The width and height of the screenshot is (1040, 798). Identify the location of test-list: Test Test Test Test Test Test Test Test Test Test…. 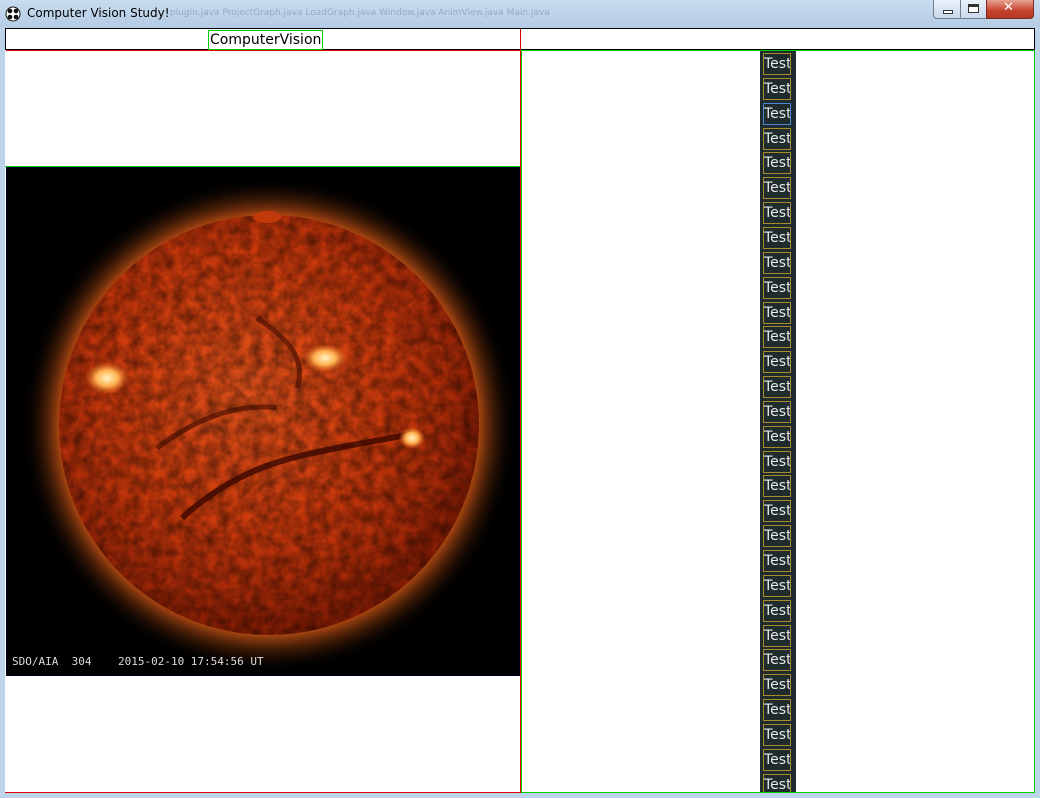
(778, 421).